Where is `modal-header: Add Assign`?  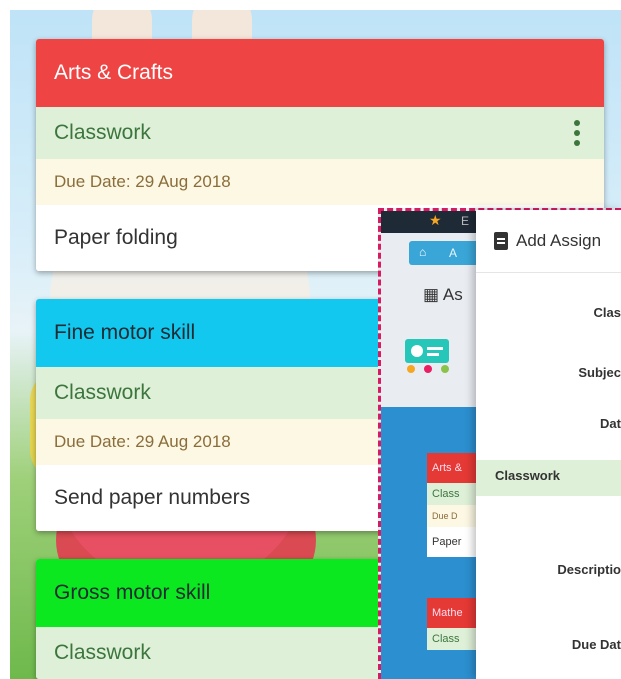 modal-header: Add Assign is located at coordinates (548, 241).